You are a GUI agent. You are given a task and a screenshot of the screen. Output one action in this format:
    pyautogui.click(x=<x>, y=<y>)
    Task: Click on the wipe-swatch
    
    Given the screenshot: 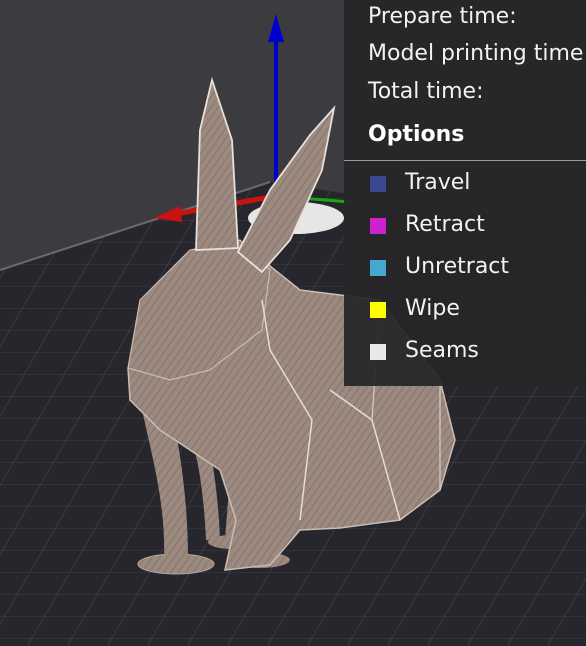 What is the action you would take?
    pyautogui.click(x=378, y=310)
    